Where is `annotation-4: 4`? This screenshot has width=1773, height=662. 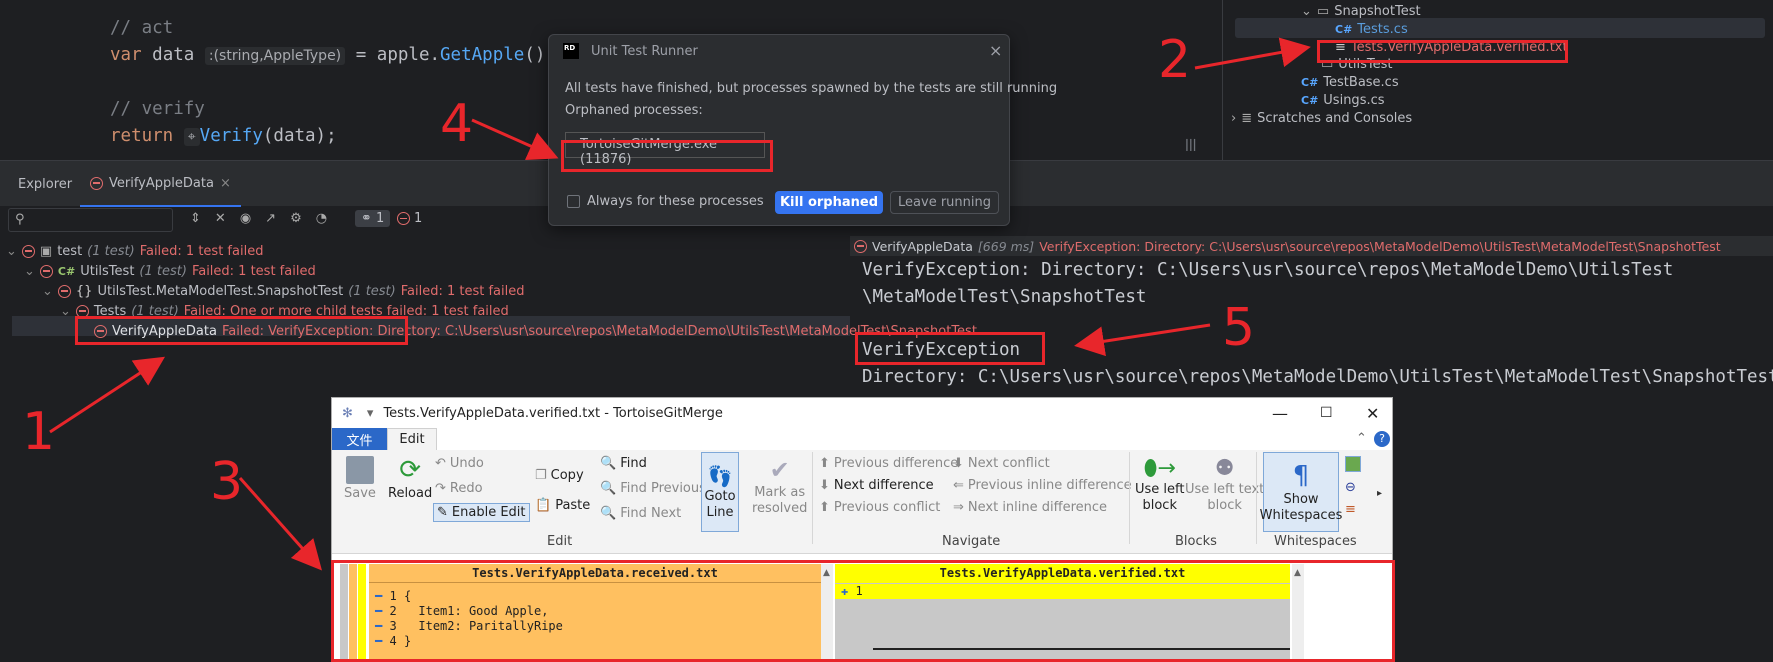 annotation-4: 4 is located at coordinates (457, 124).